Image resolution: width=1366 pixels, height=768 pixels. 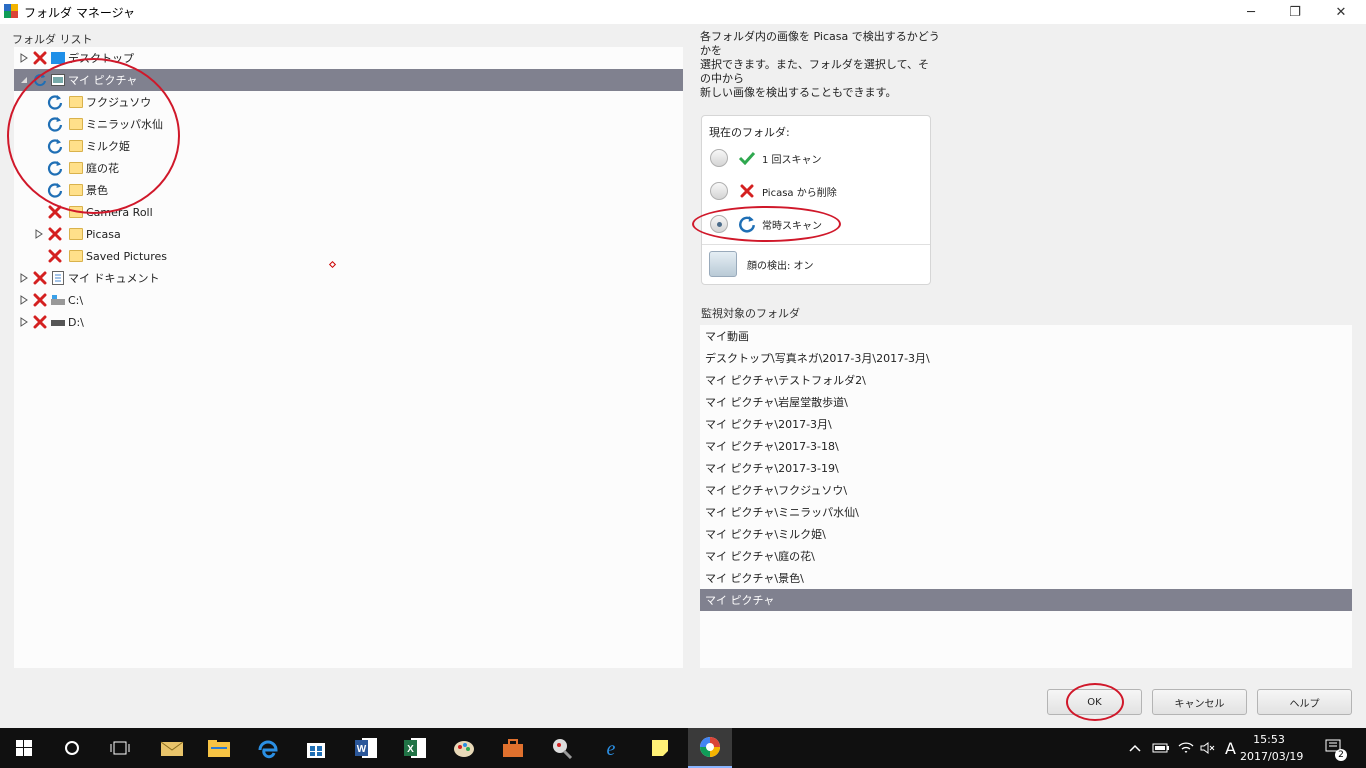 What do you see at coordinates (348, 80) in the screenshot?
I see `tree-item-my-pictures: マイ ピクチャ` at bounding box center [348, 80].